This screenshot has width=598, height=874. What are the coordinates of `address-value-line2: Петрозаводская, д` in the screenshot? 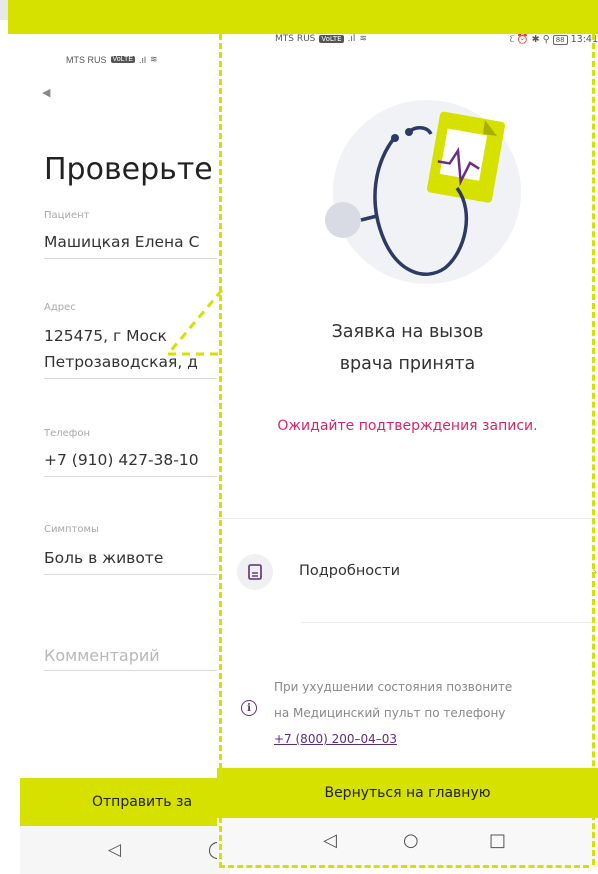 It's located at (121, 362).